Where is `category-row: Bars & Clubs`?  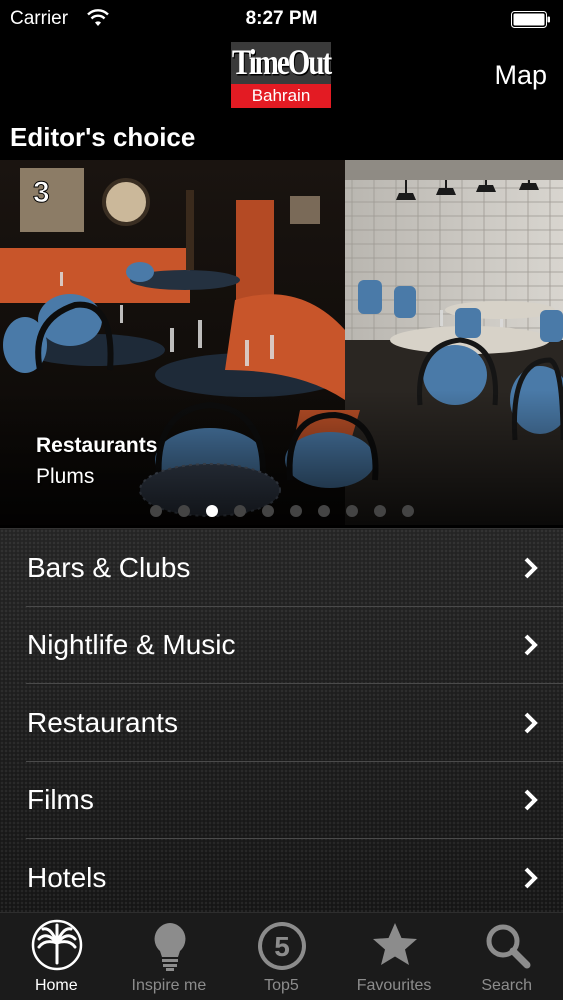
category-row: Bars & Clubs is located at coordinates (281, 568).